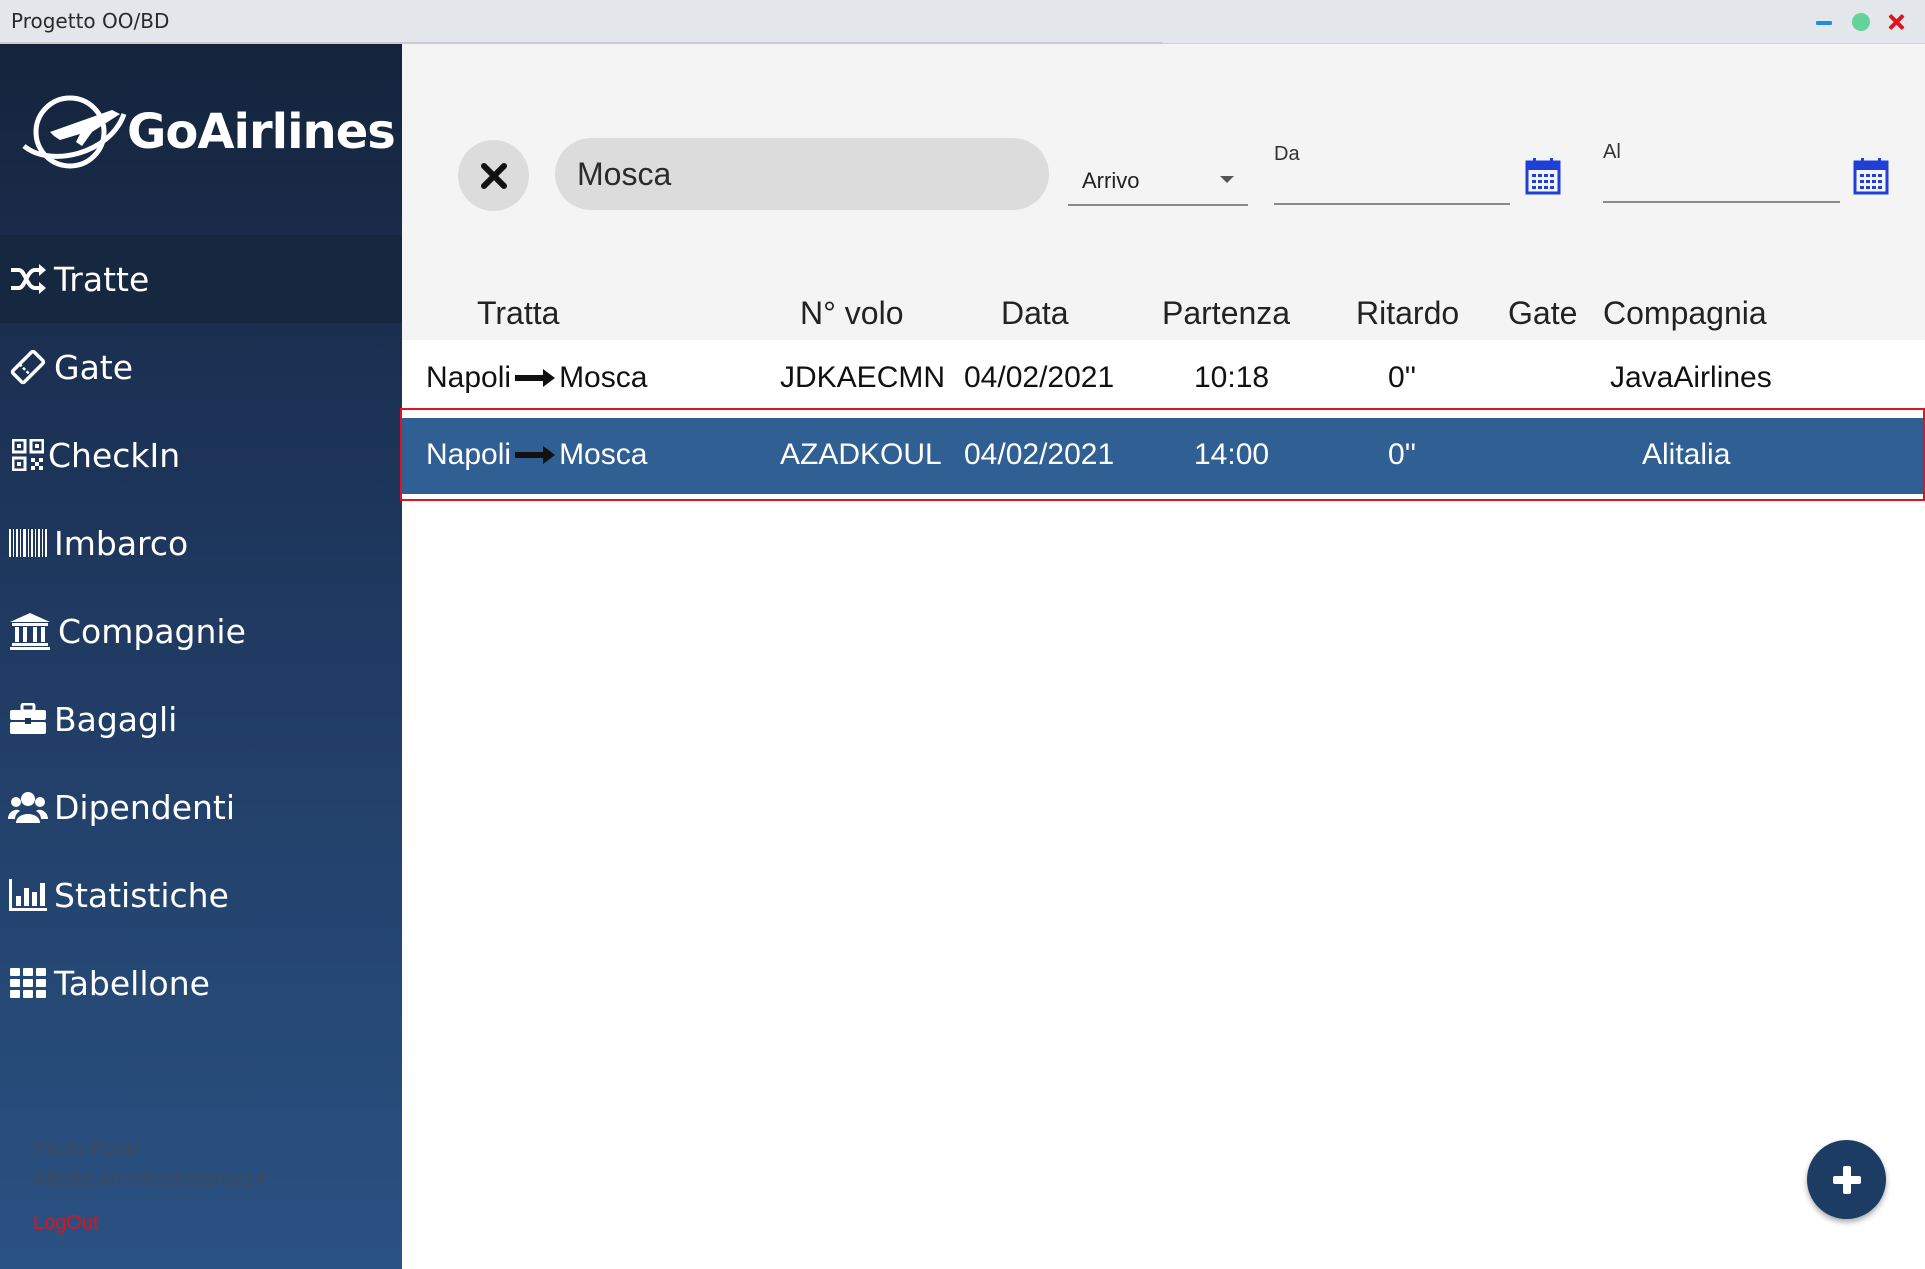  Describe the element at coordinates (1392, 204) in the screenshot. I see `date-from-field` at that location.